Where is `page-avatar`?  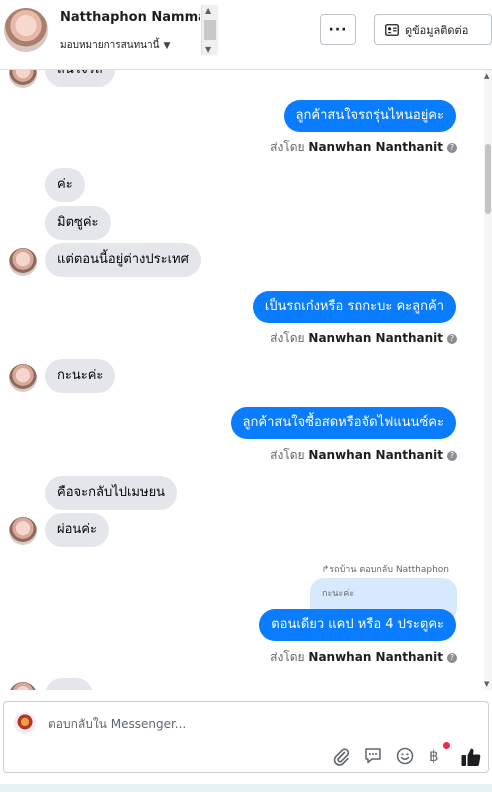
page-avatar is located at coordinates (25, 723).